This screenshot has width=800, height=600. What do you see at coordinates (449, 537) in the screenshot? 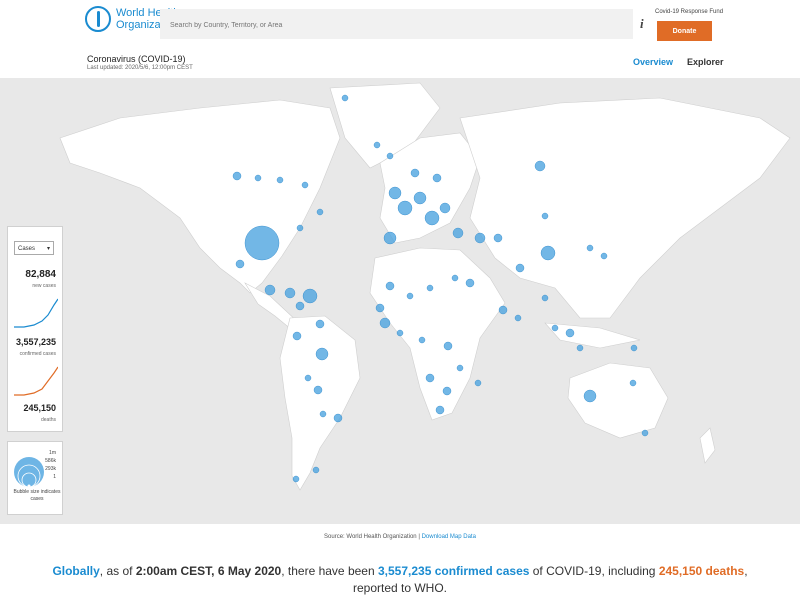
I see `download-map-data-link: Download Map Data` at bounding box center [449, 537].